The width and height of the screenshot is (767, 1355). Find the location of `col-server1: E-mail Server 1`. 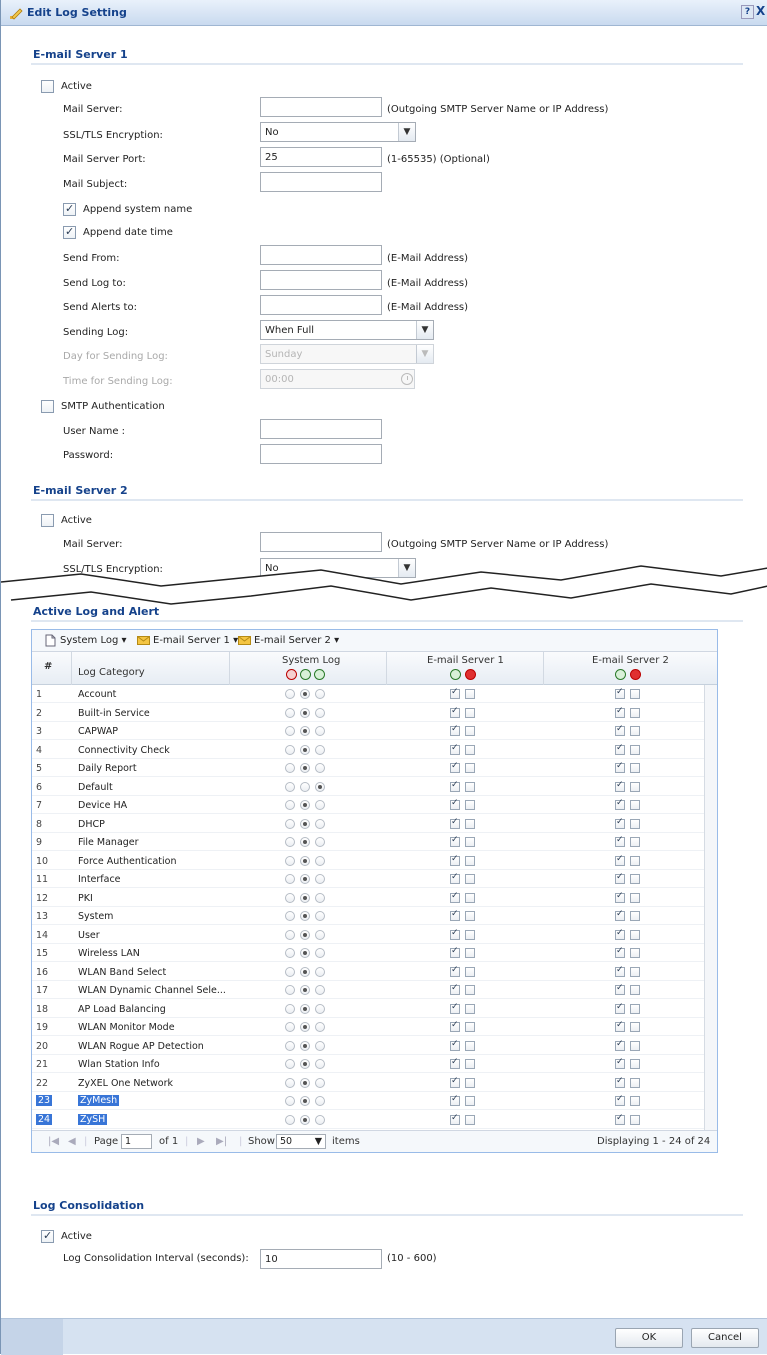

col-server1: E-mail Server 1 is located at coordinates (465, 668).